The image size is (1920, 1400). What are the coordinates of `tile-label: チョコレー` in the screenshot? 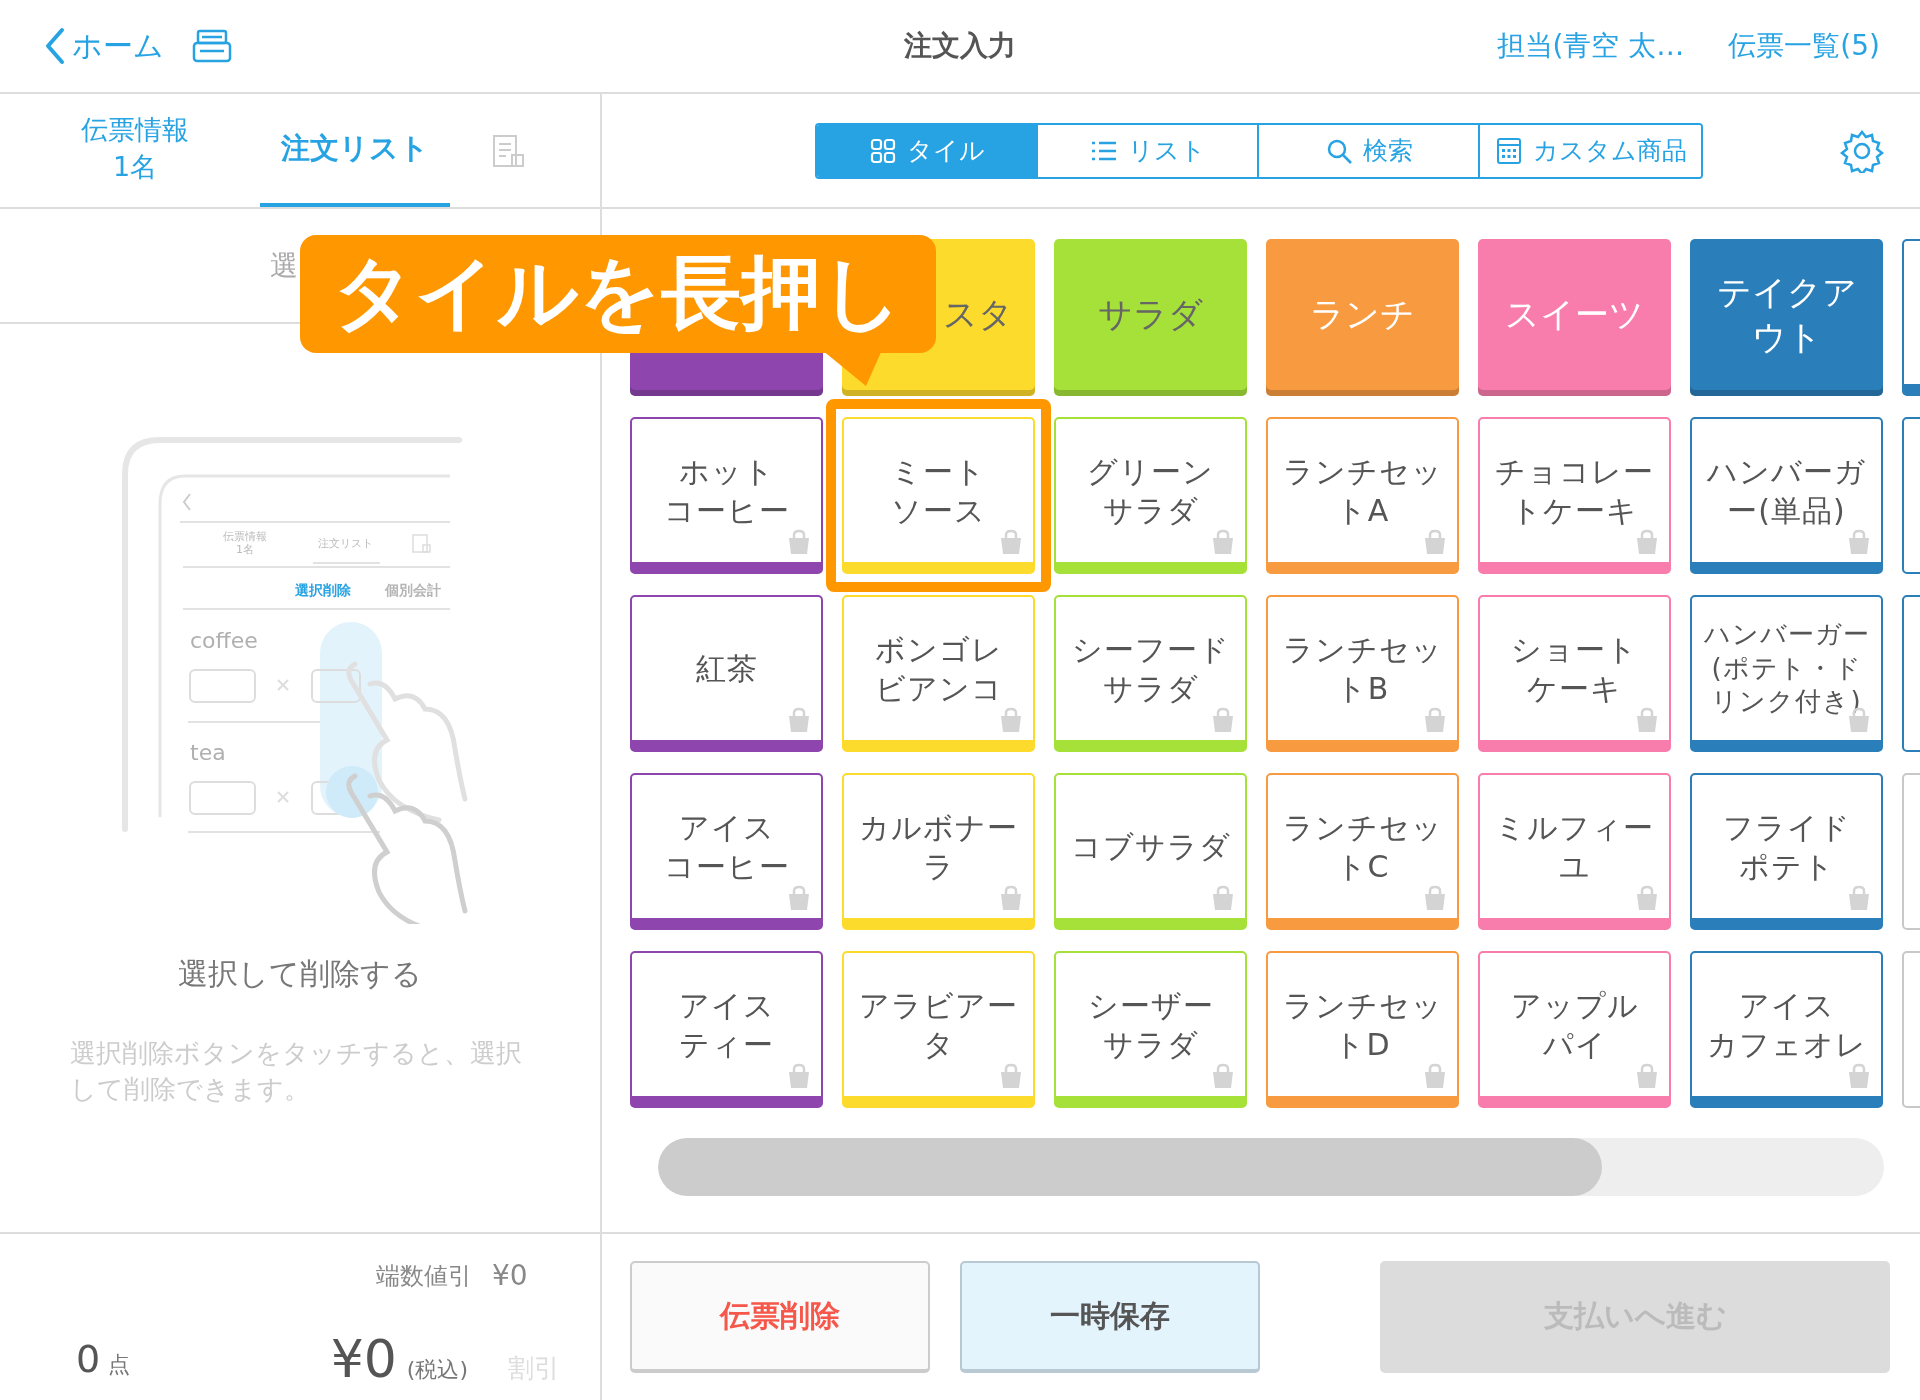 It's located at (1574, 471).